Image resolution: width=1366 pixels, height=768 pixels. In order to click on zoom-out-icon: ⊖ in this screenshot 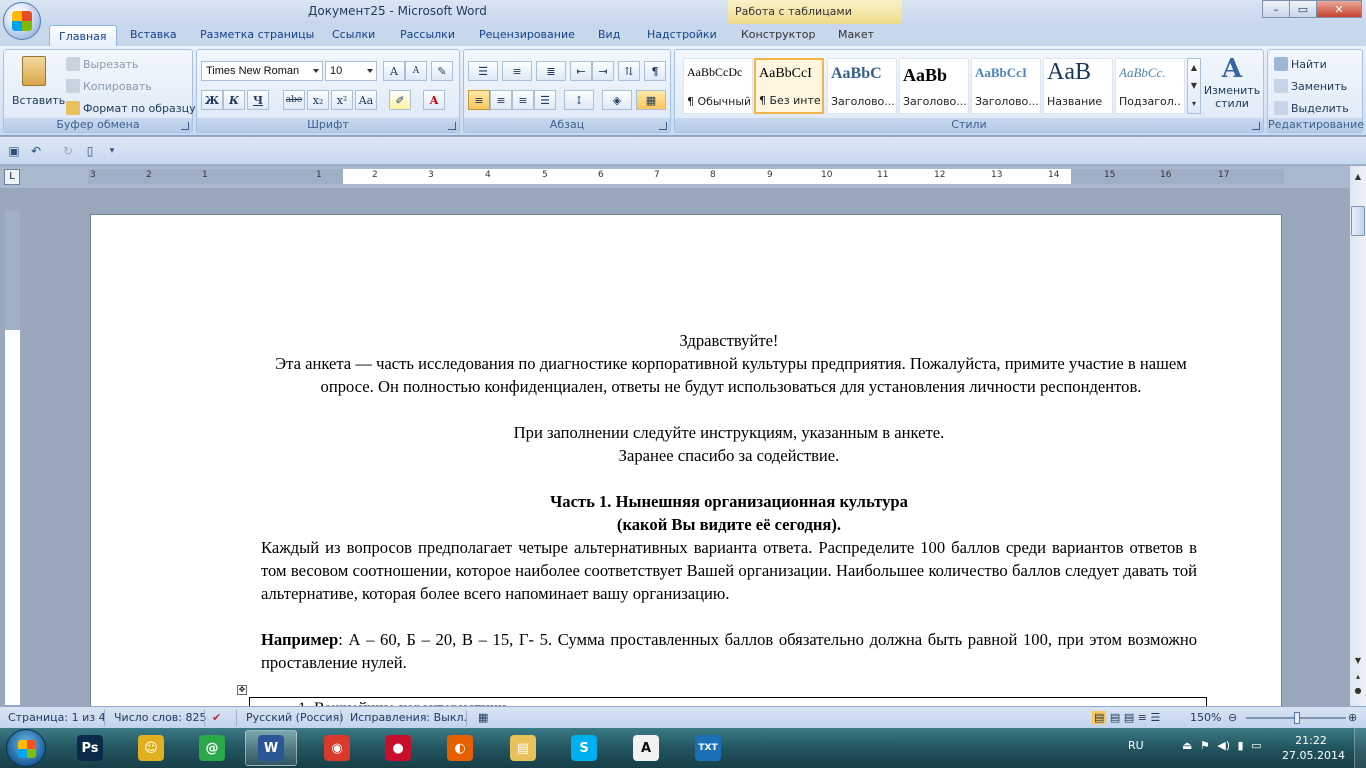, I will do `click(1232, 717)`.